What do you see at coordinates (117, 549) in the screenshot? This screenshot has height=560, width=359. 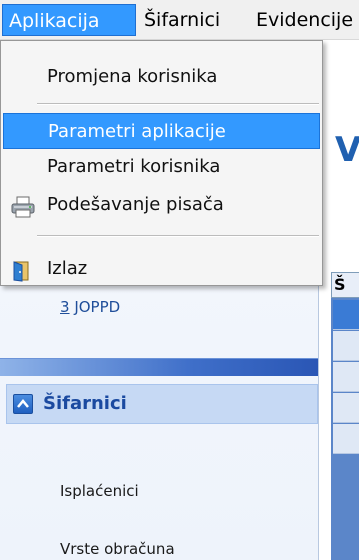 I see `nav-link-vrste-obracuna: Vrste obračuna` at bounding box center [117, 549].